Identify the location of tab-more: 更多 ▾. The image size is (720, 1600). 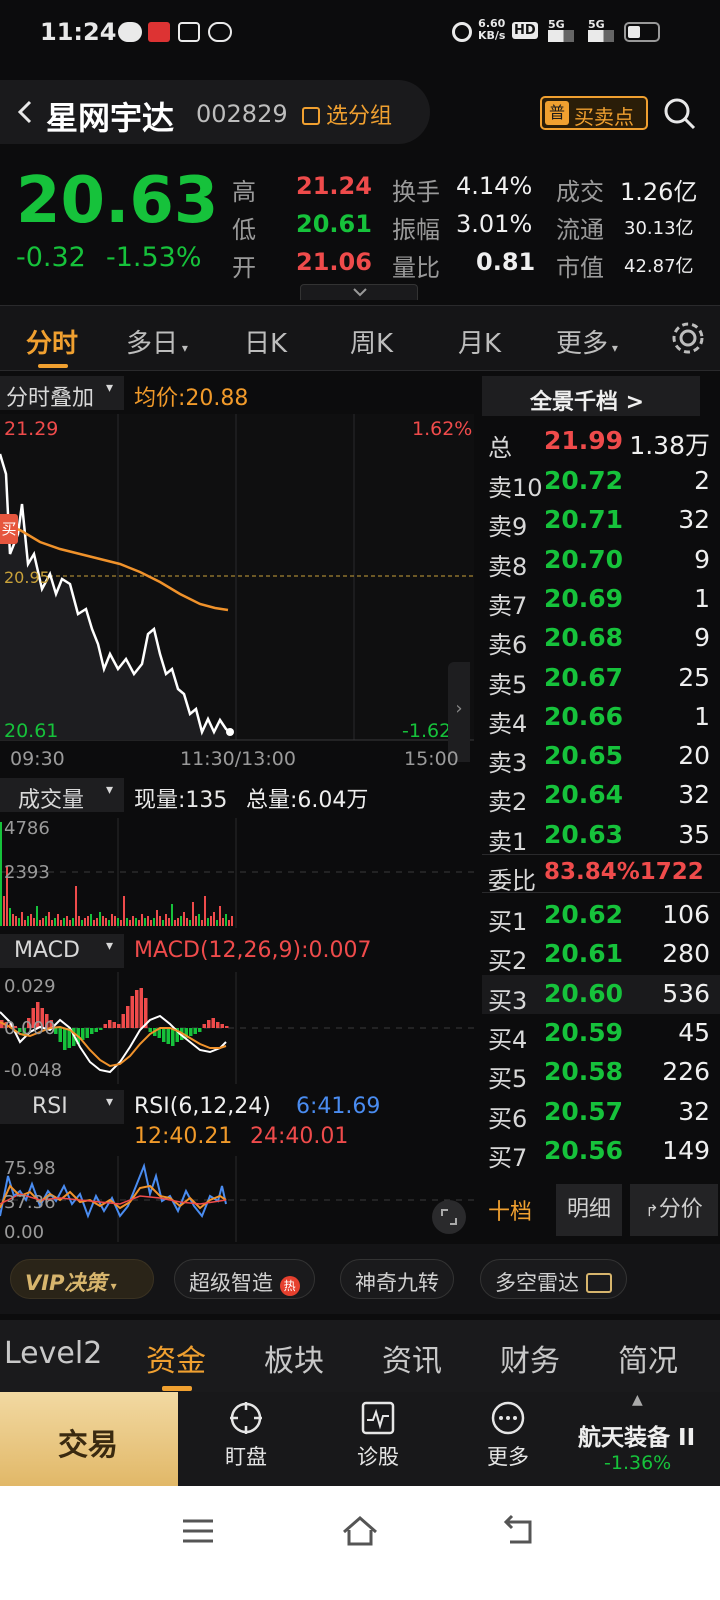
(587, 341).